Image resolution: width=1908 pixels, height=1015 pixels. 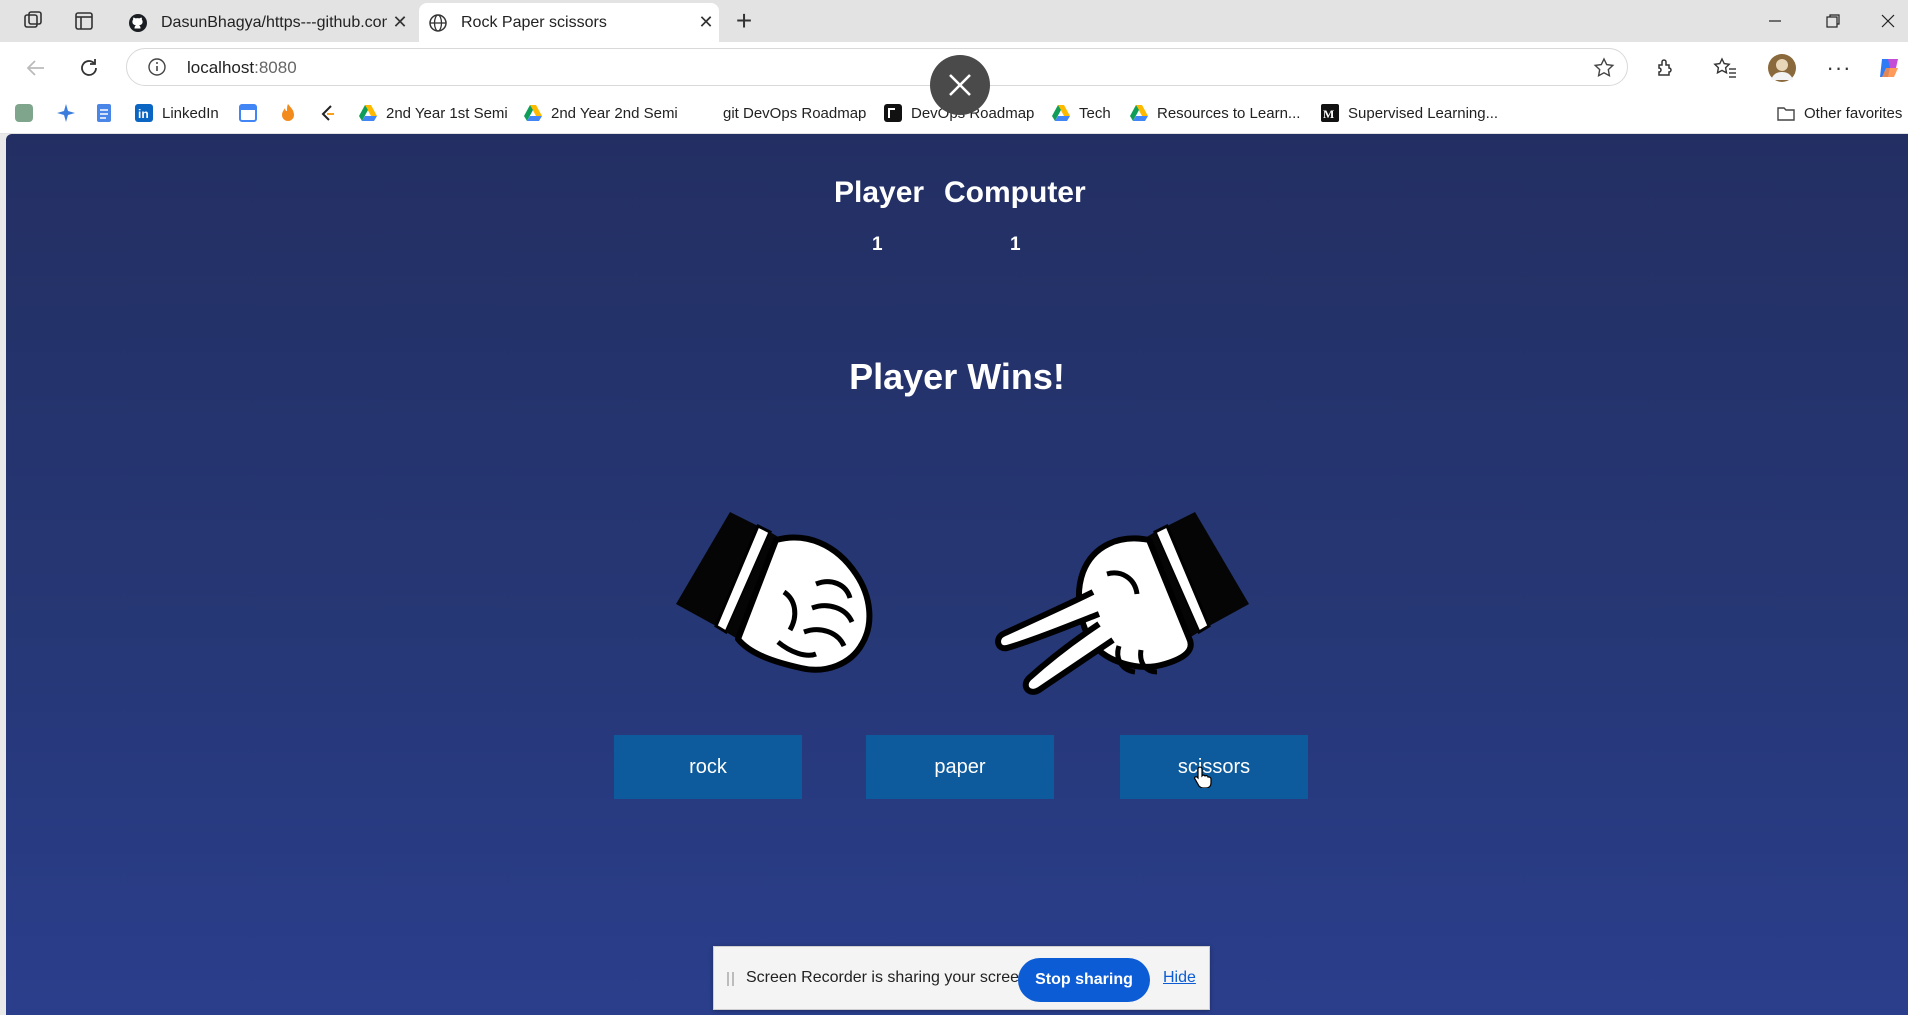 I want to click on bookmark-linkedin: in LinkedIn, so click(x=176, y=113).